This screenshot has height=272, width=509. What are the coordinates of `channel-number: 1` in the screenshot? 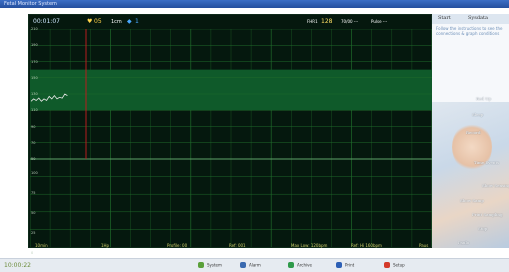 It's located at (137, 21).